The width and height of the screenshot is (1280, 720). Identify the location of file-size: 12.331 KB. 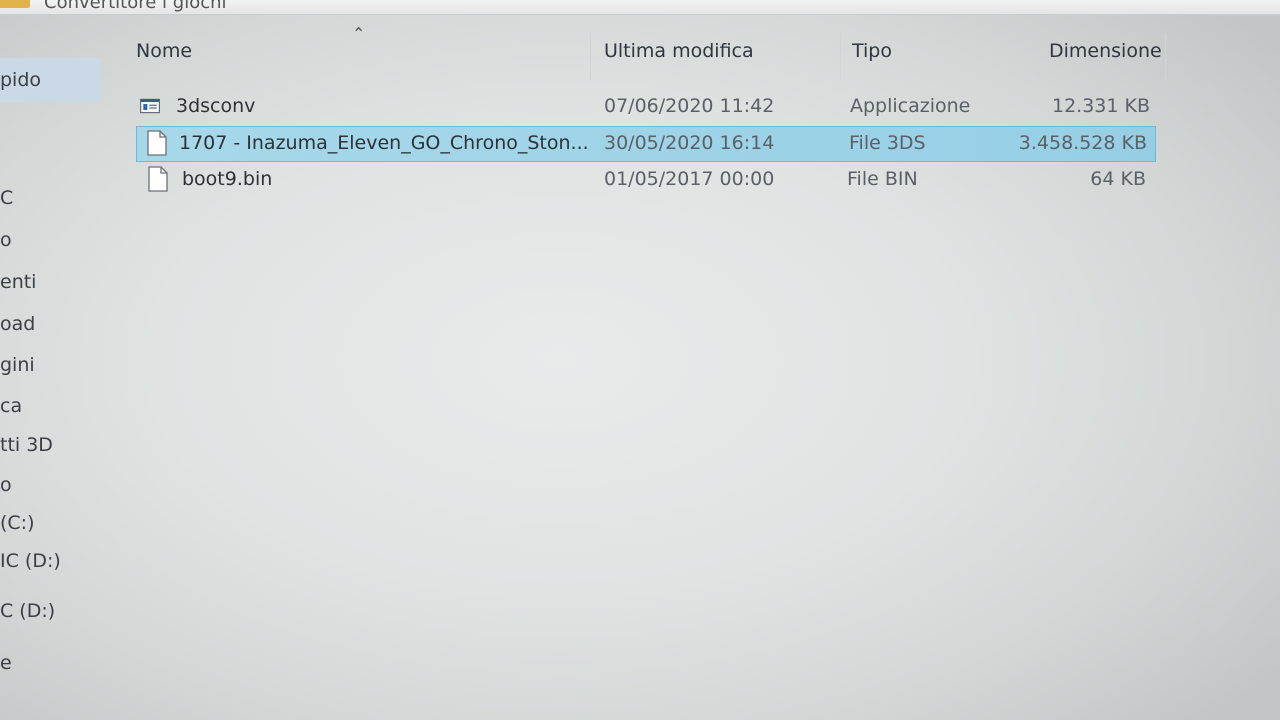
(1100, 106).